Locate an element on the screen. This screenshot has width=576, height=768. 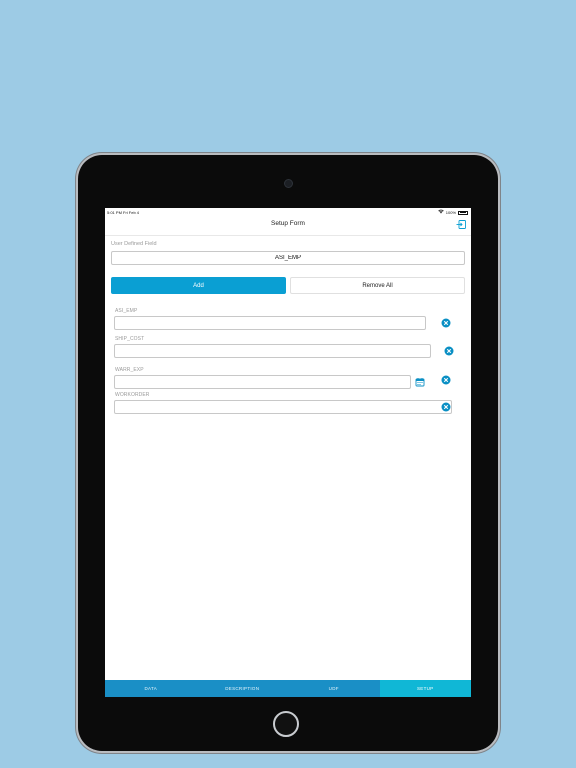
field-label-workorder: WORKORDER is located at coordinates (132, 395).